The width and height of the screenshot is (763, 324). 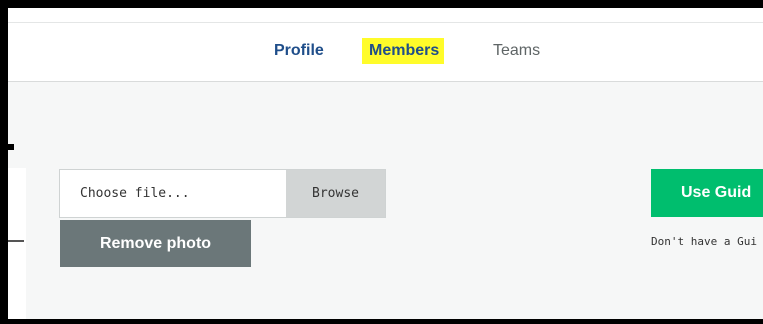 What do you see at coordinates (707, 193) in the screenshot?
I see `use-guide-button: Use Guid` at bounding box center [707, 193].